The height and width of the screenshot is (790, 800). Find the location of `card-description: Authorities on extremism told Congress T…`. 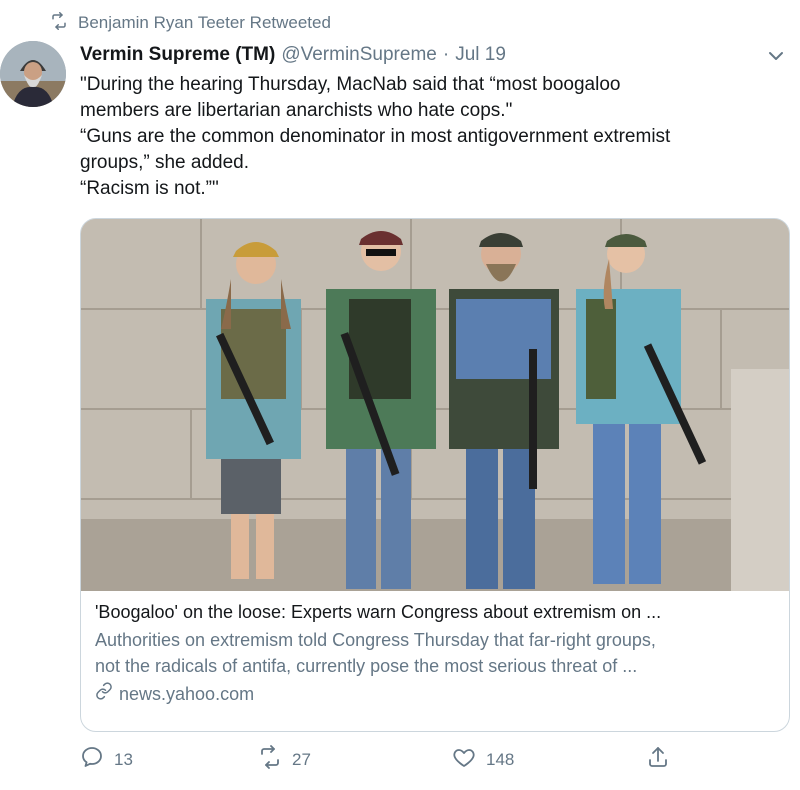

card-description: Authorities on extremism told Congress T… is located at coordinates (435, 653).